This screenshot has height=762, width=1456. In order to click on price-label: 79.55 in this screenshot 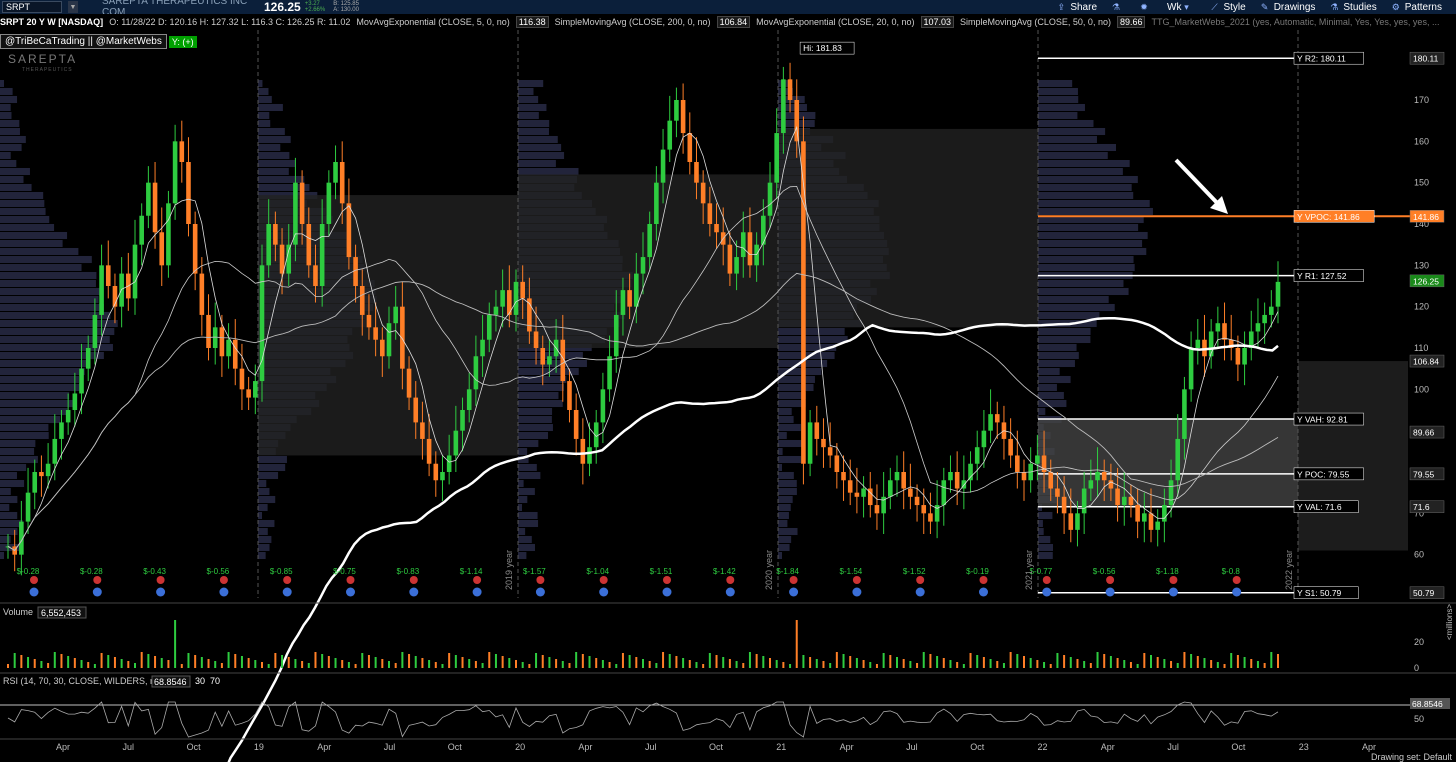, I will do `click(1424, 474)`.